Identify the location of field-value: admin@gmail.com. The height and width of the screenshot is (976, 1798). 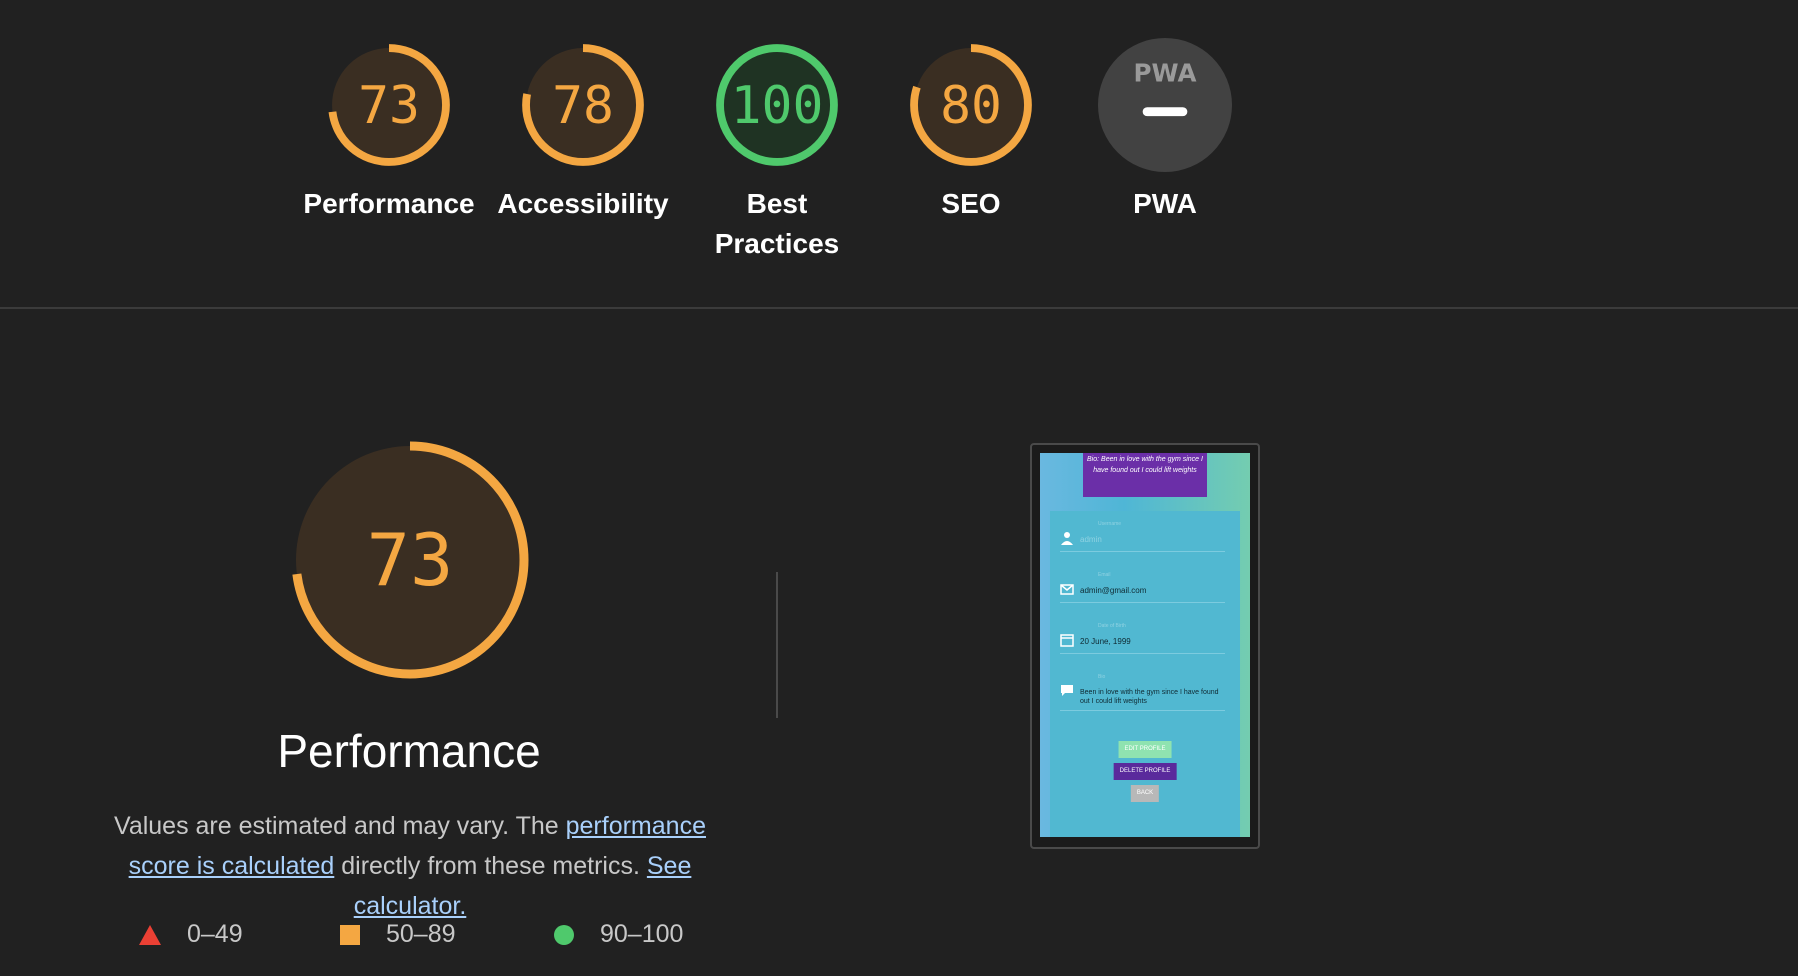
(1113, 590).